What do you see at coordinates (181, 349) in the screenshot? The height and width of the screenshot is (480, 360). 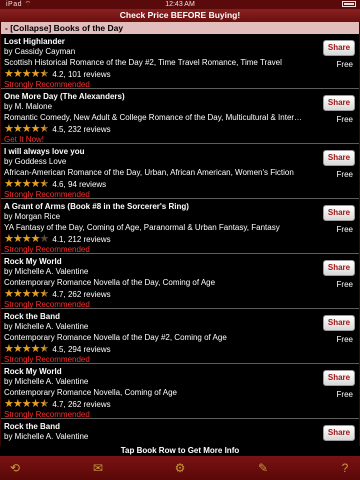 I see `rating-row: ★ ★ ★ ★ ★ 4.5, 294 reviews` at bounding box center [181, 349].